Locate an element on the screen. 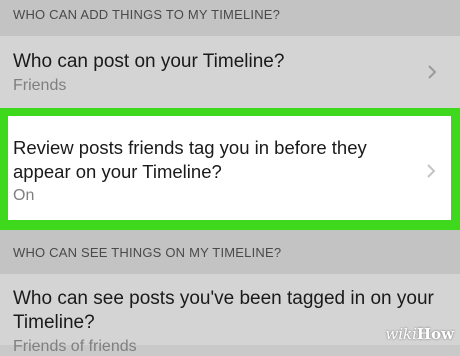 Image resolution: width=460 pixels, height=356 pixels. wikihow-watermark: wikiHow is located at coordinates (419, 334).